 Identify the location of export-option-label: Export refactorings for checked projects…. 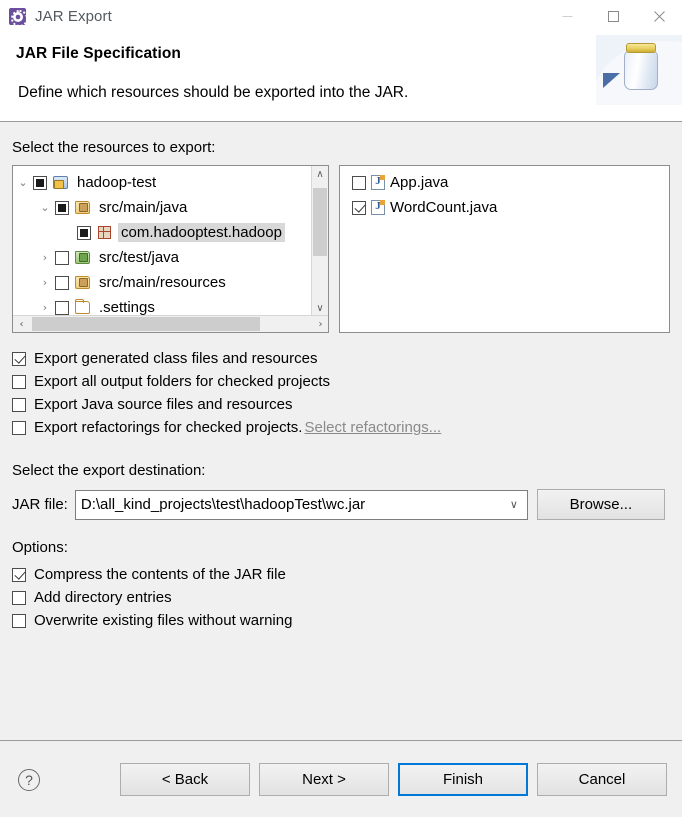
(168, 427).